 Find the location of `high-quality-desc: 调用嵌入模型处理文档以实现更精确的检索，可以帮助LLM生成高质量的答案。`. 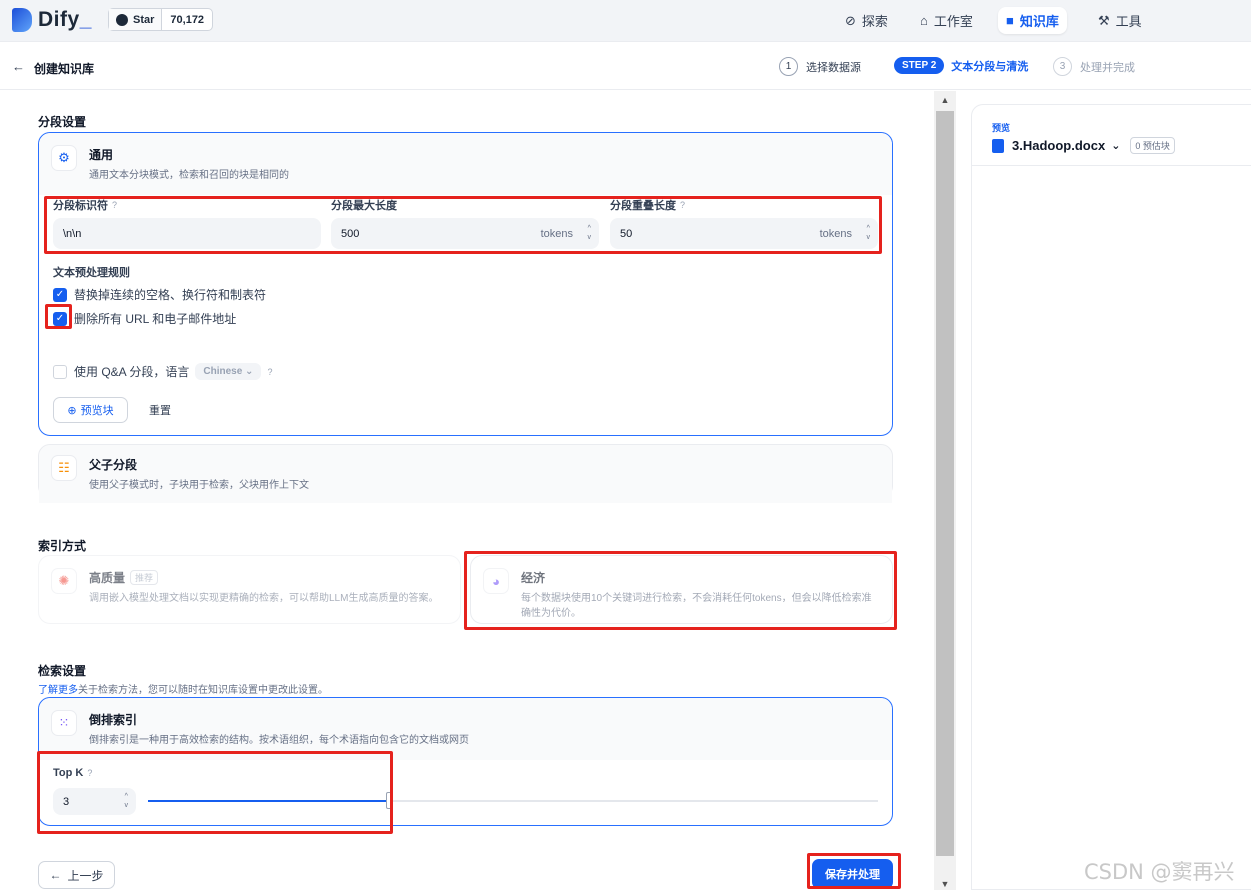

high-quality-desc: 调用嵌入模型处理文档以实现更精确的检索，可以帮助LLM生成高质量的答案。 is located at coordinates (264, 598).